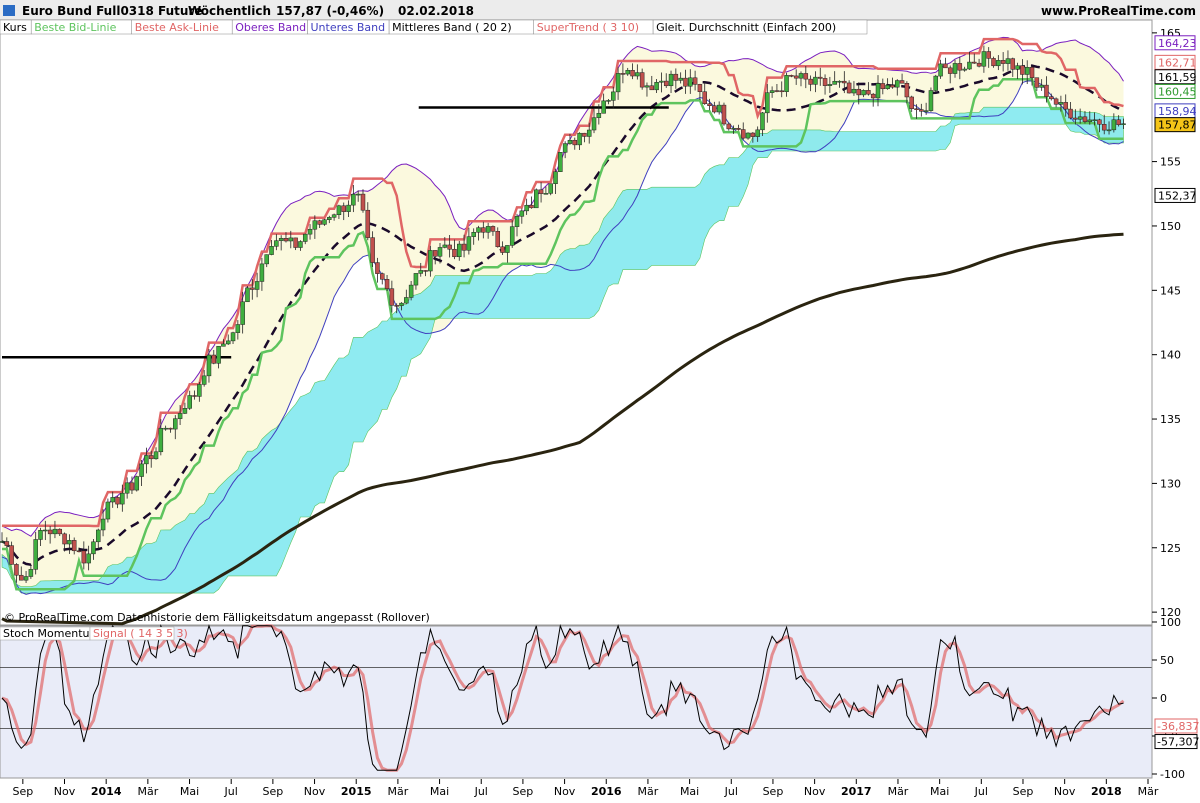 The height and width of the screenshot is (803, 1200). What do you see at coordinates (1175, 698) in the screenshot?
I see `indicator-axis: 100500-50-100-36,837-57,307` at bounding box center [1175, 698].